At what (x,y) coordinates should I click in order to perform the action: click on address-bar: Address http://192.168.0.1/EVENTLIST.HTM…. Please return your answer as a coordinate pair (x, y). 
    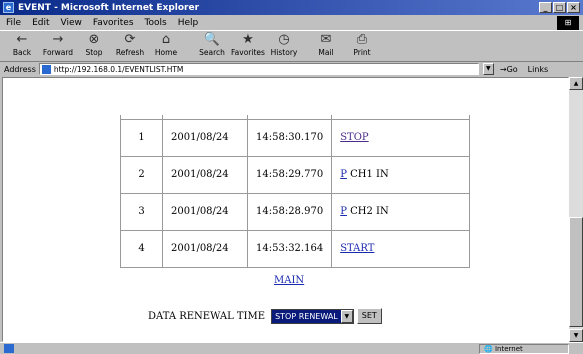
    Looking at the image, I should click on (291, 69).